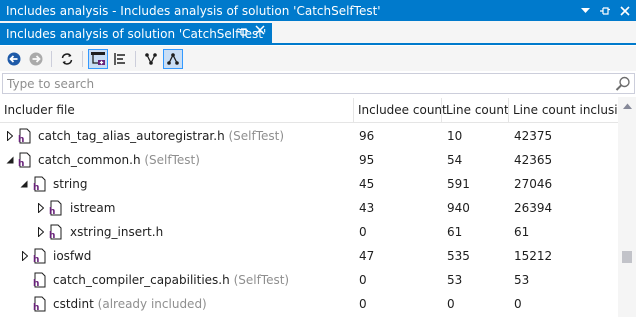  Describe the element at coordinates (585, 11) in the screenshot. I see `window-menu-dropdown-icon` at that location.